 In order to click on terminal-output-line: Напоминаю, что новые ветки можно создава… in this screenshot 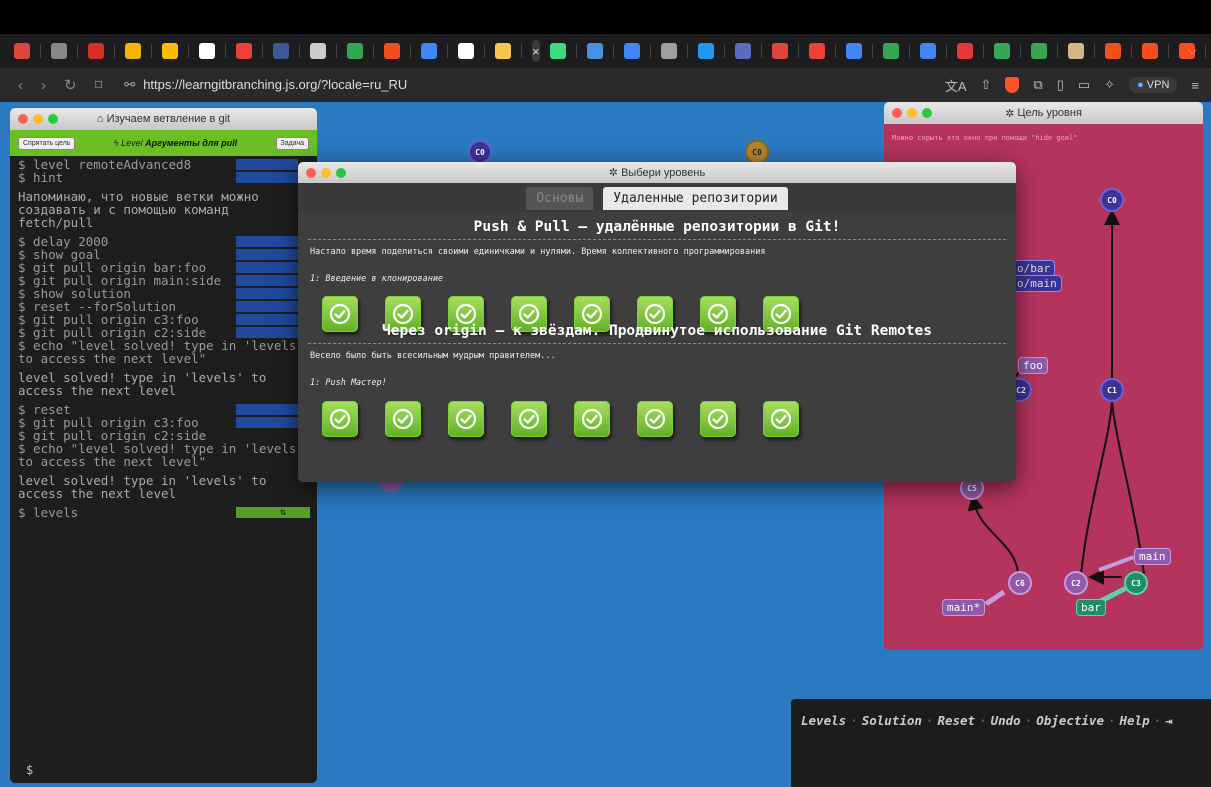, I will do `click(138, 209)`.